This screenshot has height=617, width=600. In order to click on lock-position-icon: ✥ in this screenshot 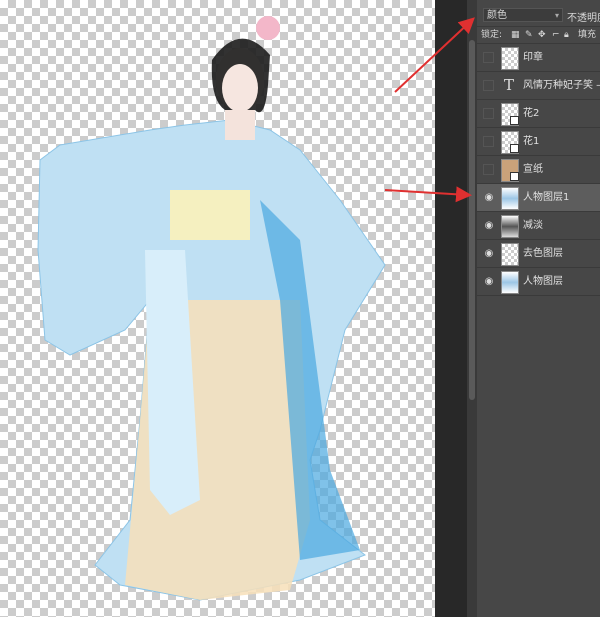, I will do `click(542, 35)`.